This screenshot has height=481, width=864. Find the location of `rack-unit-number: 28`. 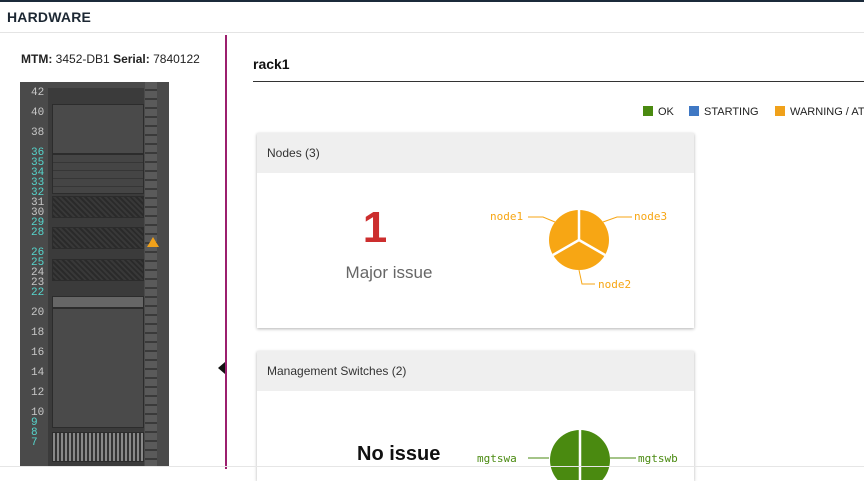

rack-unit-number: 28 is located at coordinates (38, 233).